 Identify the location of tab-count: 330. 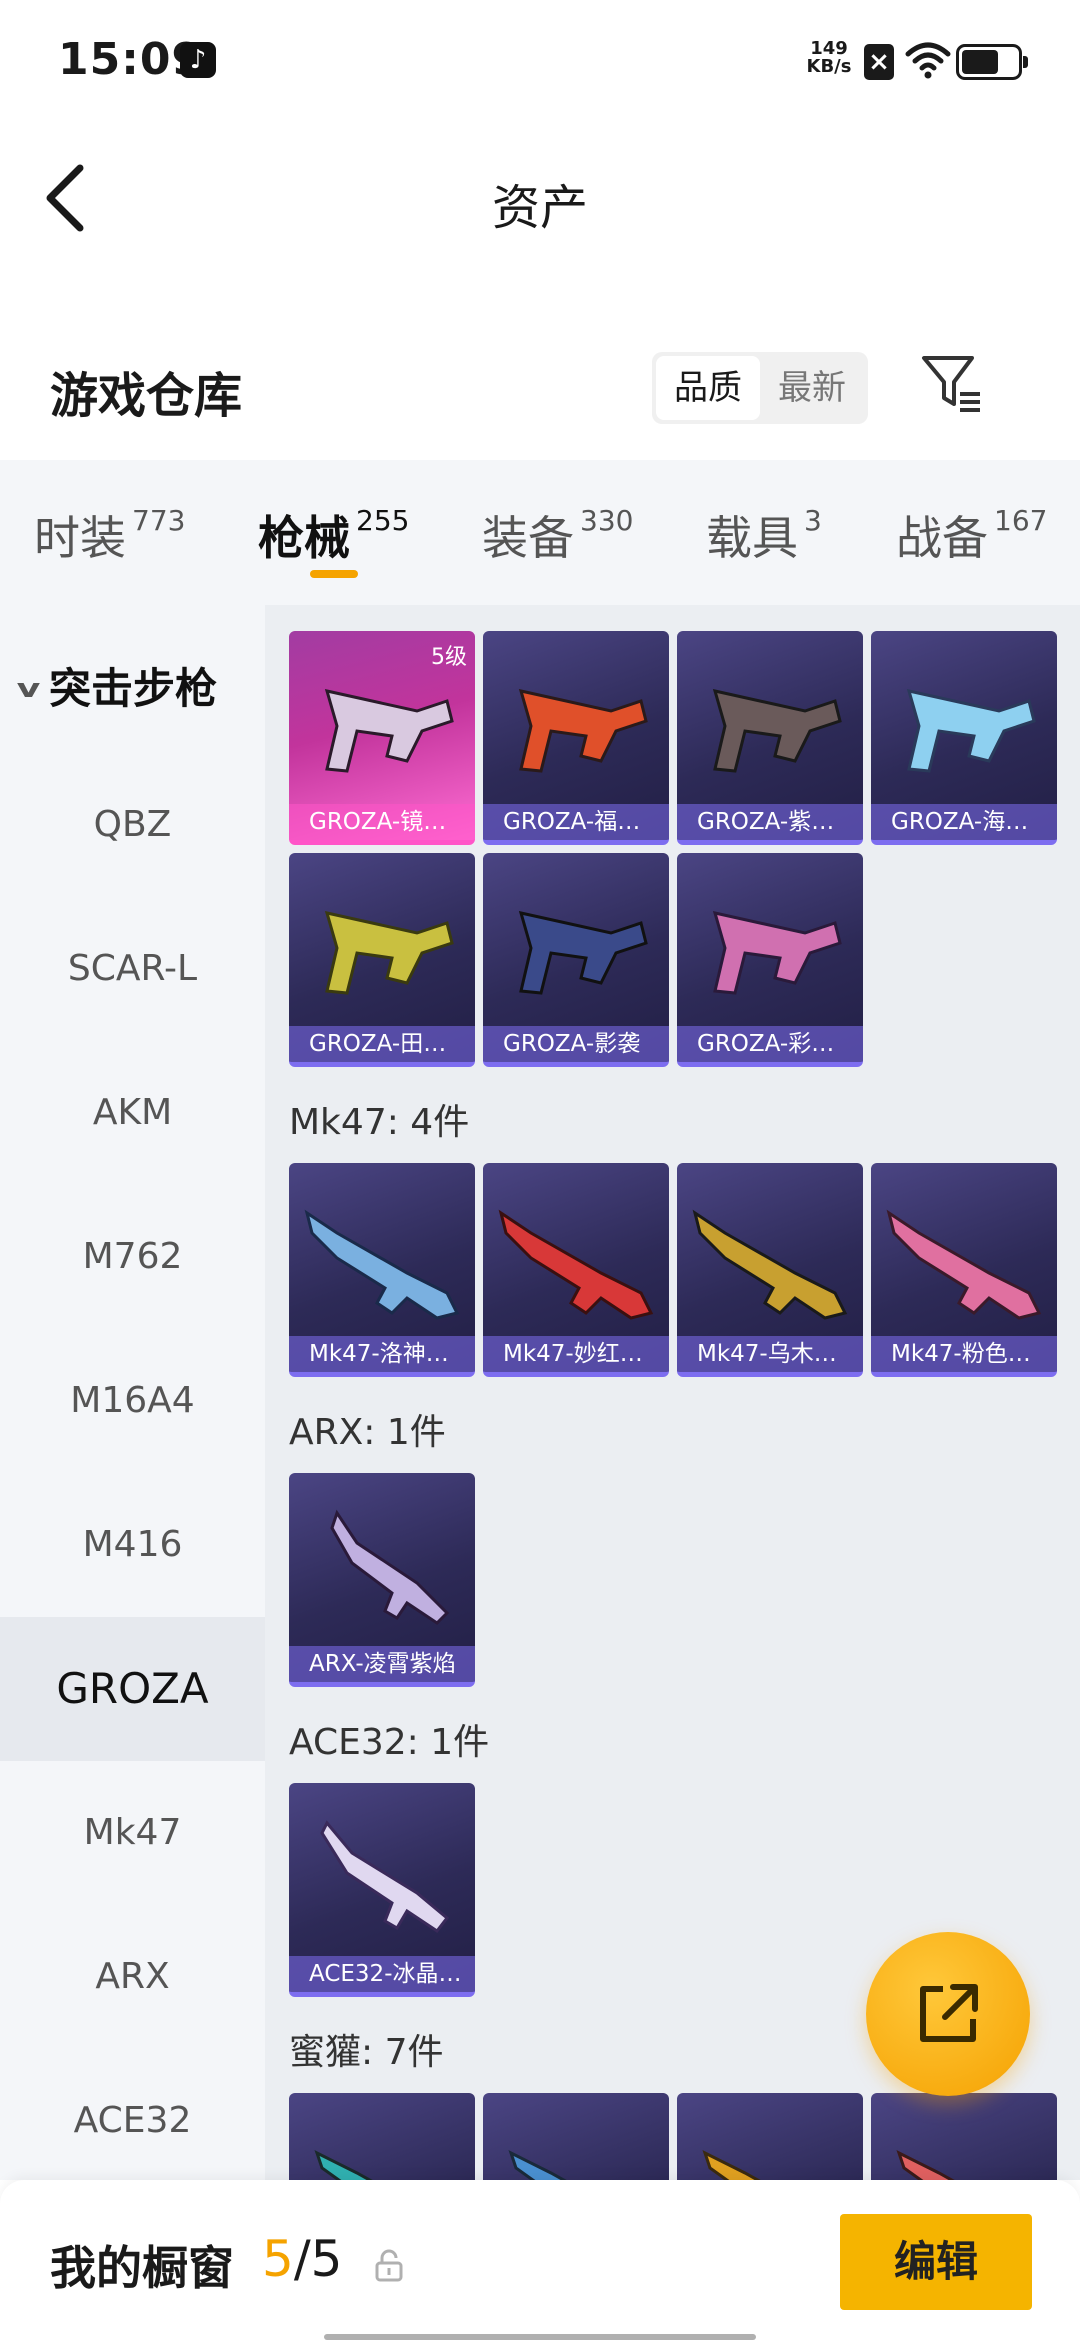
(607, 520).